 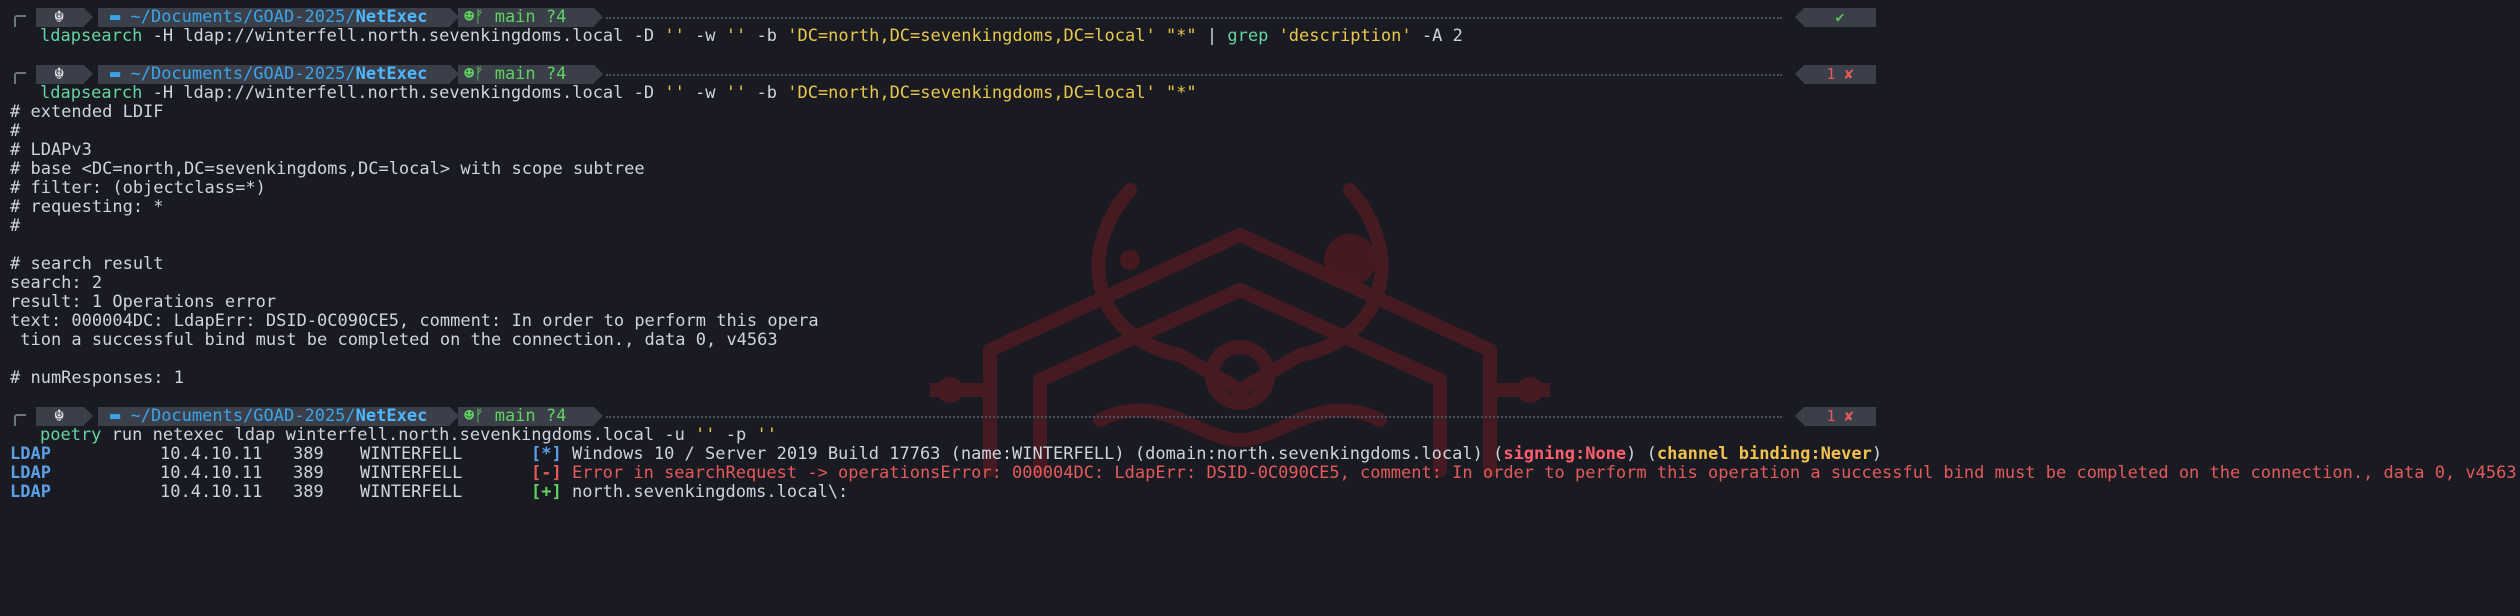 I want to click on output-line: # filter: (objectclass=*), so click(x=138, y=188).